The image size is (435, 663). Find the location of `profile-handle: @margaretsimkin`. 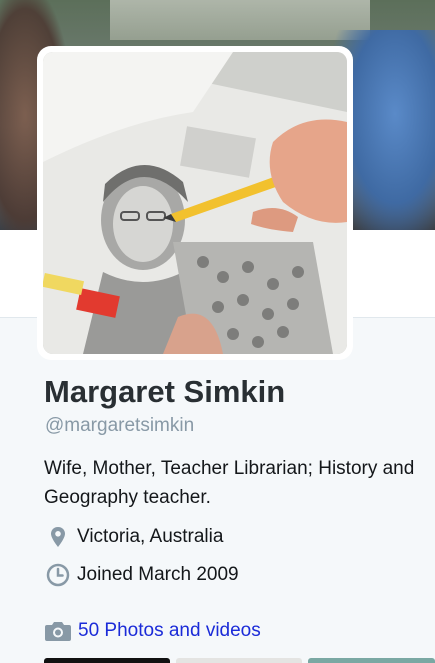

profile-handle: @margaretsimkin is located at coordinates (119, 426).